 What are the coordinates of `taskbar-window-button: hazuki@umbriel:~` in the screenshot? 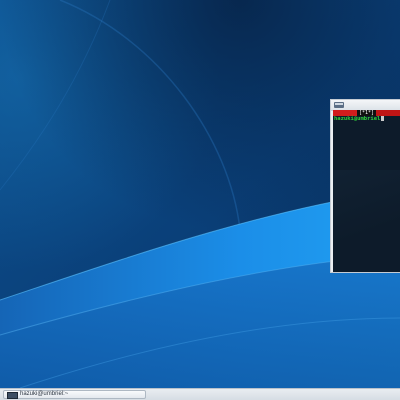 It's located at (74, 394).